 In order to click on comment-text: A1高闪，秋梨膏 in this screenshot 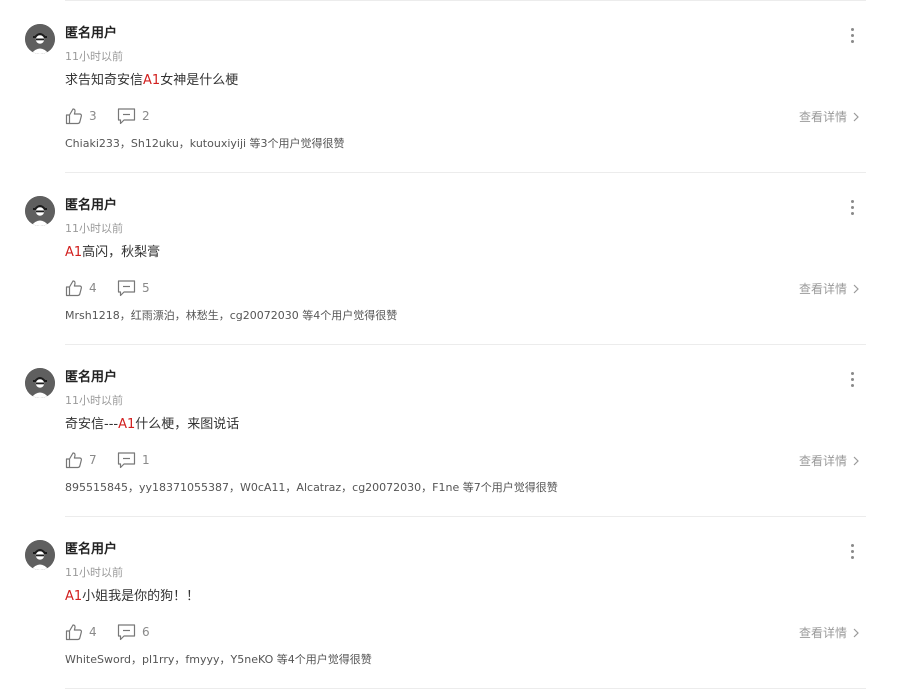, I will do `click(112, 253)`.